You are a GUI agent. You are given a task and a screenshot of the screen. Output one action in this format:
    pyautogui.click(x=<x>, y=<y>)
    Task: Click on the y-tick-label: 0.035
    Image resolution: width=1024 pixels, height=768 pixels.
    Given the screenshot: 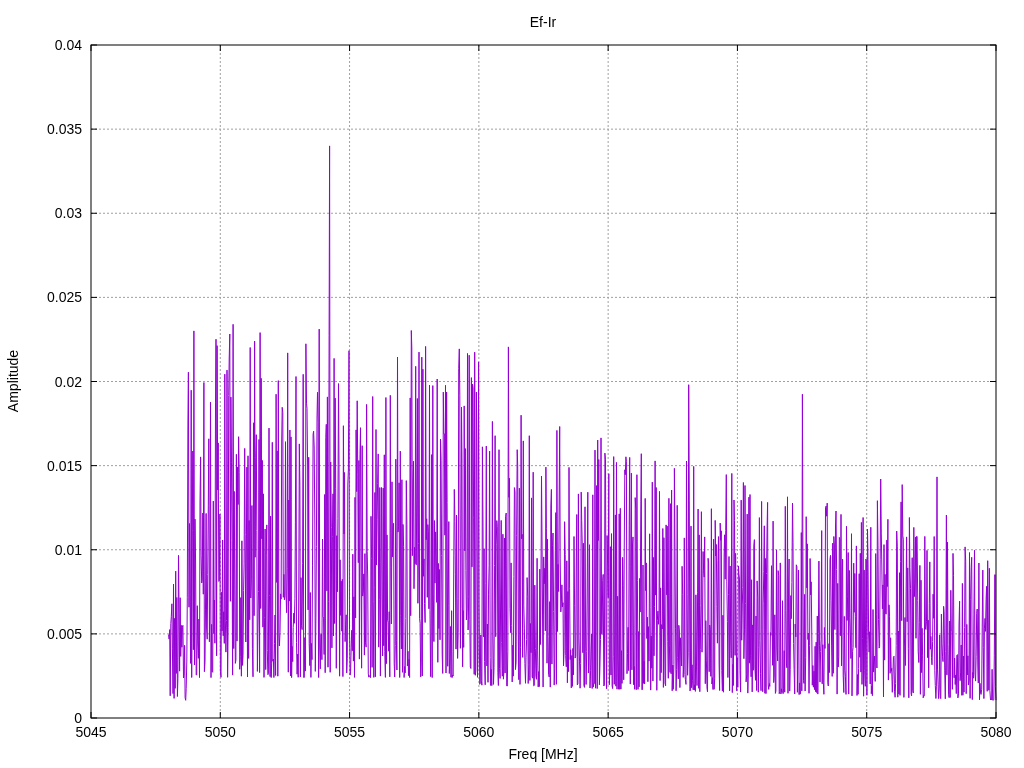 What is the action you would take?
    pyautogui.click(x=64, y=129)
    